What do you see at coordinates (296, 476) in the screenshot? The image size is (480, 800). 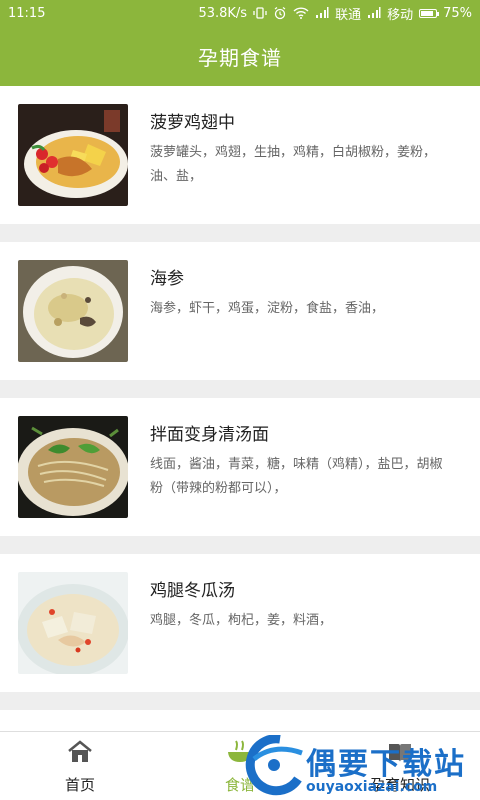 I see `recipe-ingredients: 线面，酱油，青菜，糖，味精（鸡精），盐巴，胡椒粉（带辣的粉都可以），` at bounding box center [296, 476].